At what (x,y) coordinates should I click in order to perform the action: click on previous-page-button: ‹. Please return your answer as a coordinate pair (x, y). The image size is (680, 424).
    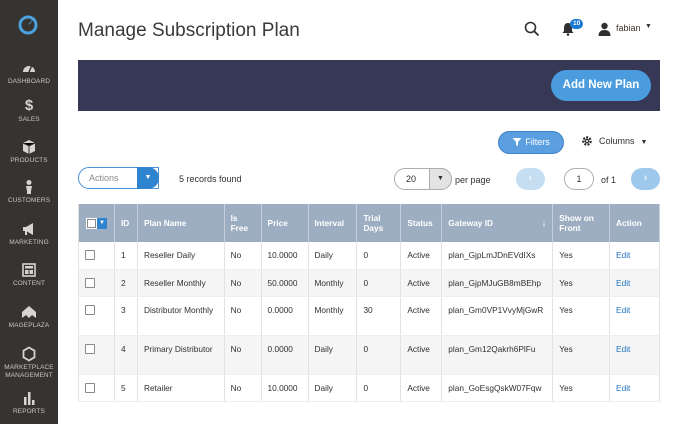
    Looking at the image, I should click on (530, 179).